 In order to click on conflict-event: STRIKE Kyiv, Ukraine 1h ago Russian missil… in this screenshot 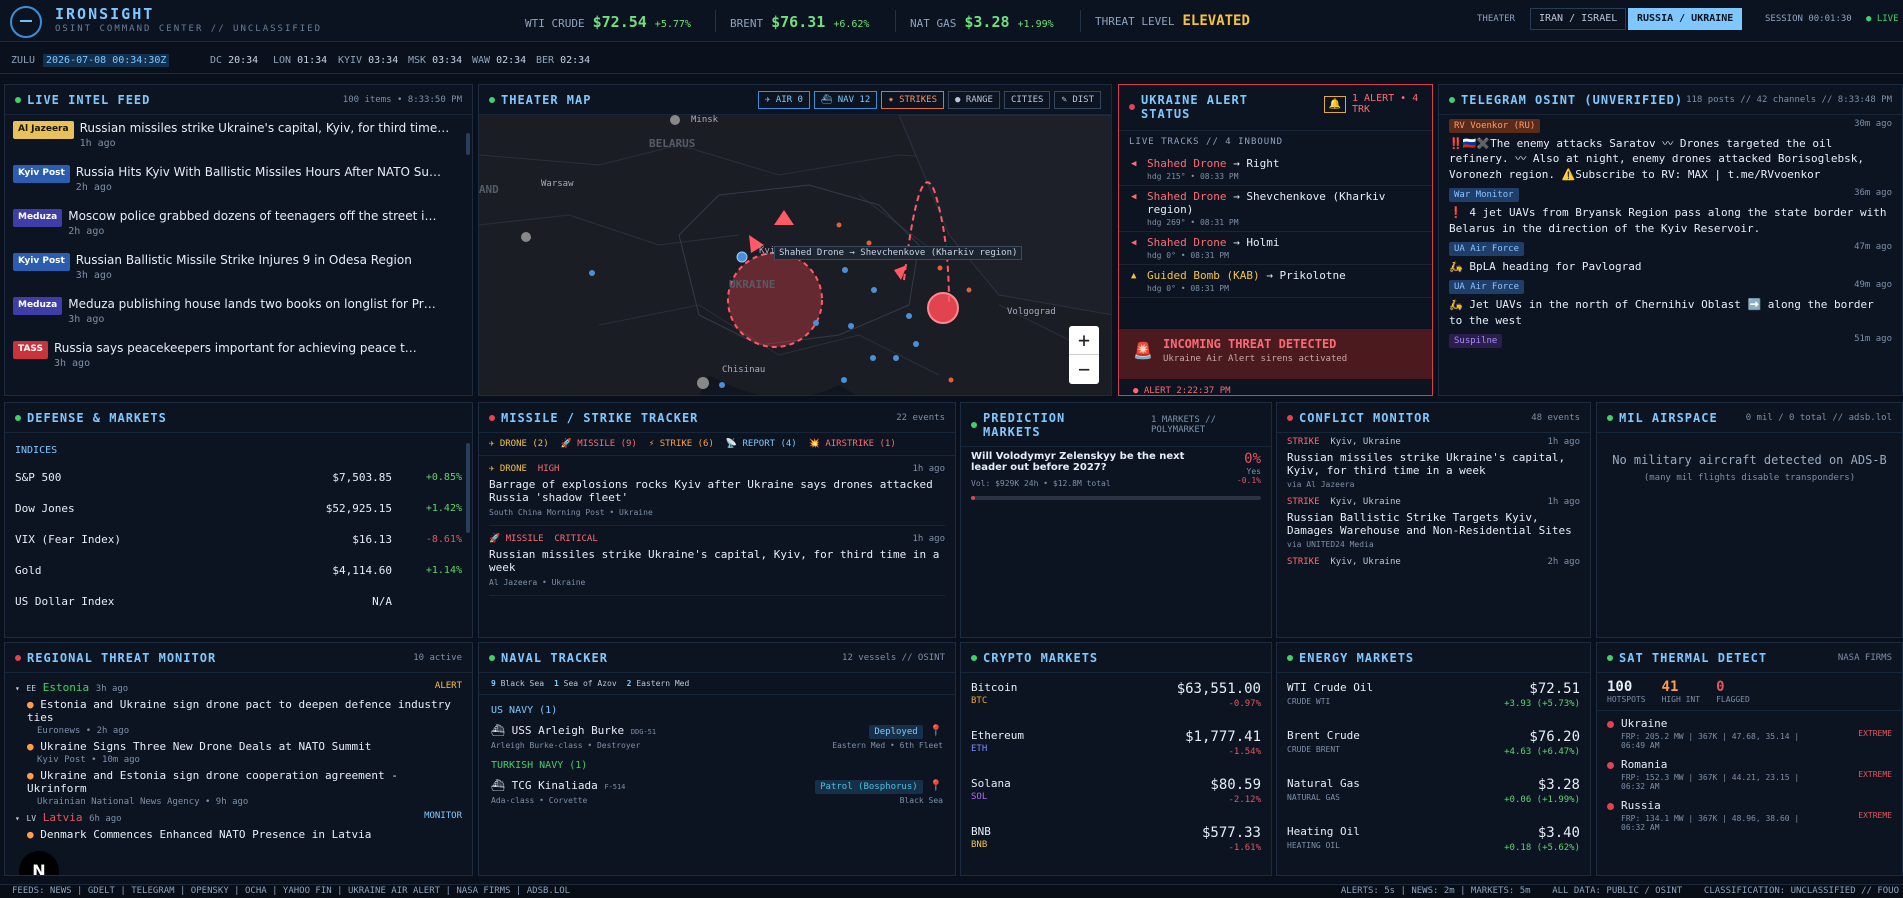, I will do `click(1433, 463)`.